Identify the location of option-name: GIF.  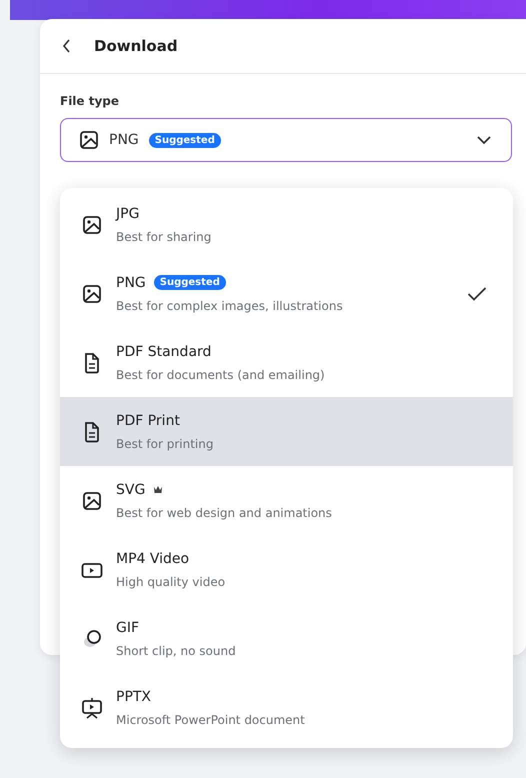
(128, 628).